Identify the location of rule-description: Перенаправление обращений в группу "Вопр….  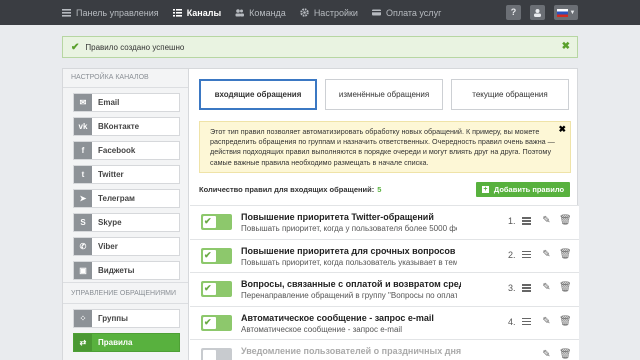
(349, 295).